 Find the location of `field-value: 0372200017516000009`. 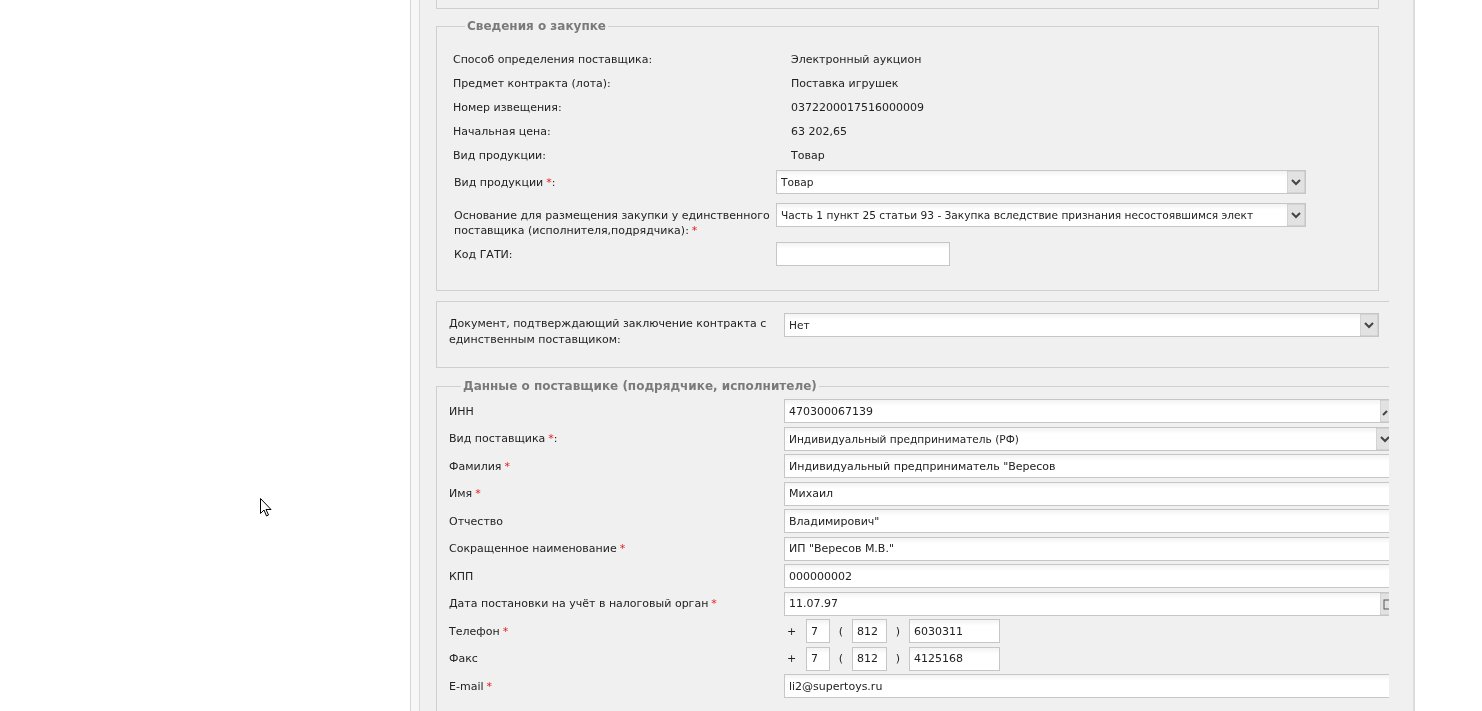

field-value: 0372200017516000009 is located at coordinates (857, 107).